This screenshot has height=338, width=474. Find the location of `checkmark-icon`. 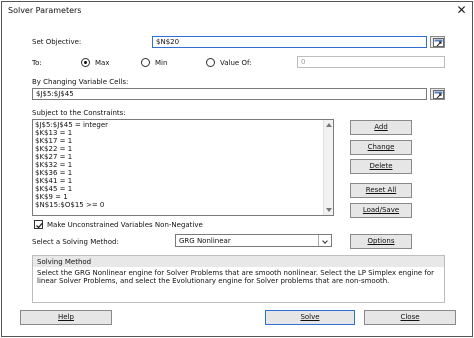

checkmark-icon is located at coordinates (39, 225).